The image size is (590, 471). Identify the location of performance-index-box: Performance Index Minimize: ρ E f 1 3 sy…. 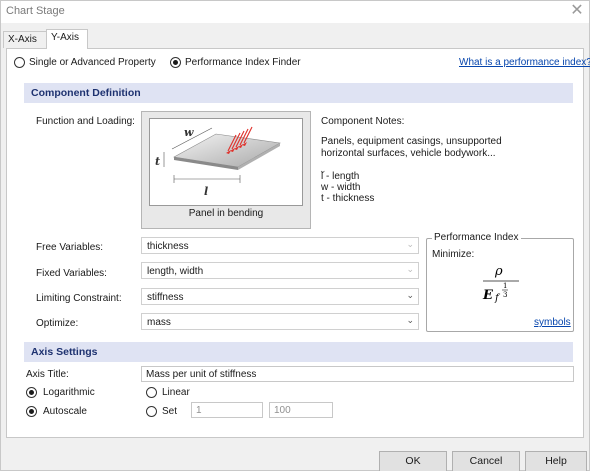
(500, 282).